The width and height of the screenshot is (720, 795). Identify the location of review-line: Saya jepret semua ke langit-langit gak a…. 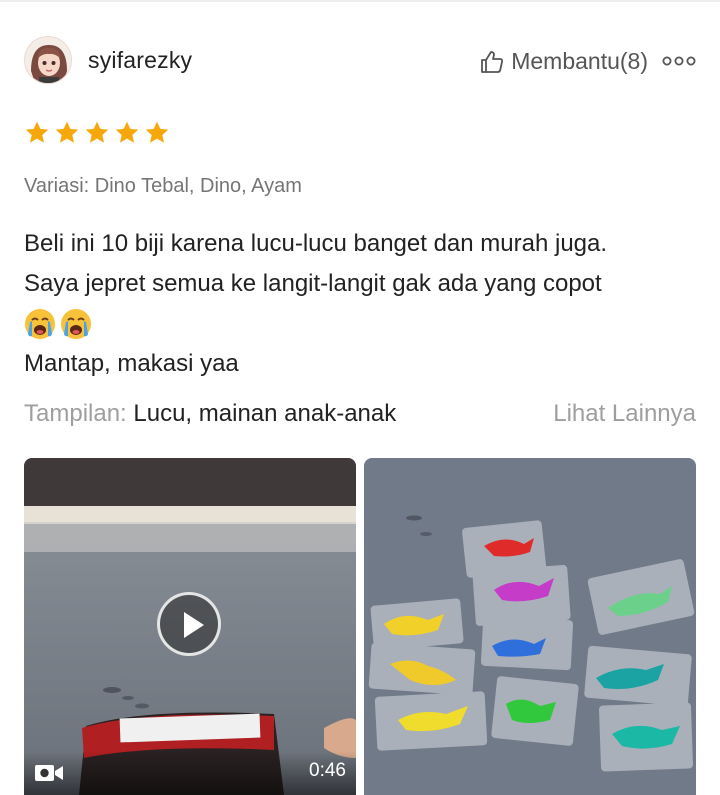
(313, 283).